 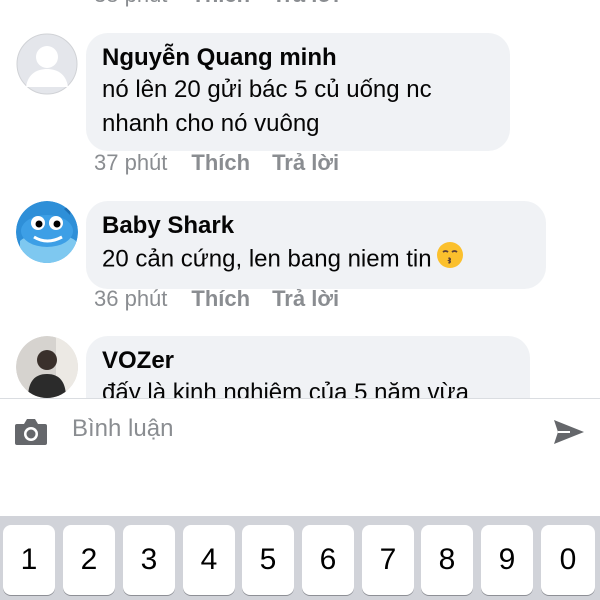 I want to click on kissing-face-emoji, so click(x=450, y=260).